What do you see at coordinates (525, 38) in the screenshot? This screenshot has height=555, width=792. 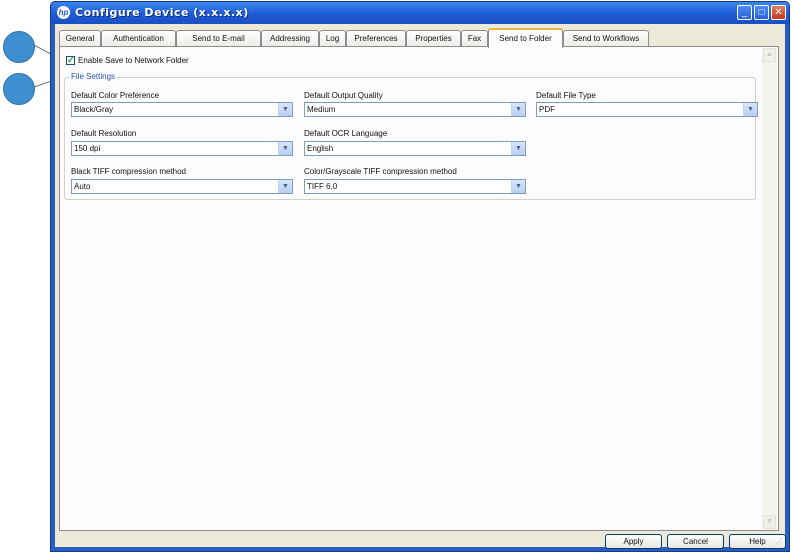 I see `tab-send-to-folder: Send to Folder` at bounding box center [525, 38].